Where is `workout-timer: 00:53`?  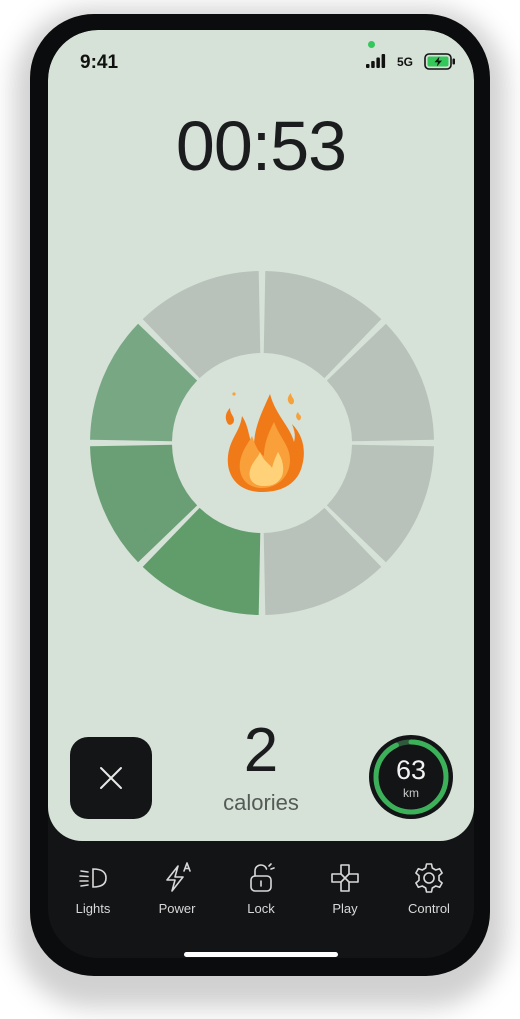 workout-timer: 00:53 is located at coordinates (261, 146).